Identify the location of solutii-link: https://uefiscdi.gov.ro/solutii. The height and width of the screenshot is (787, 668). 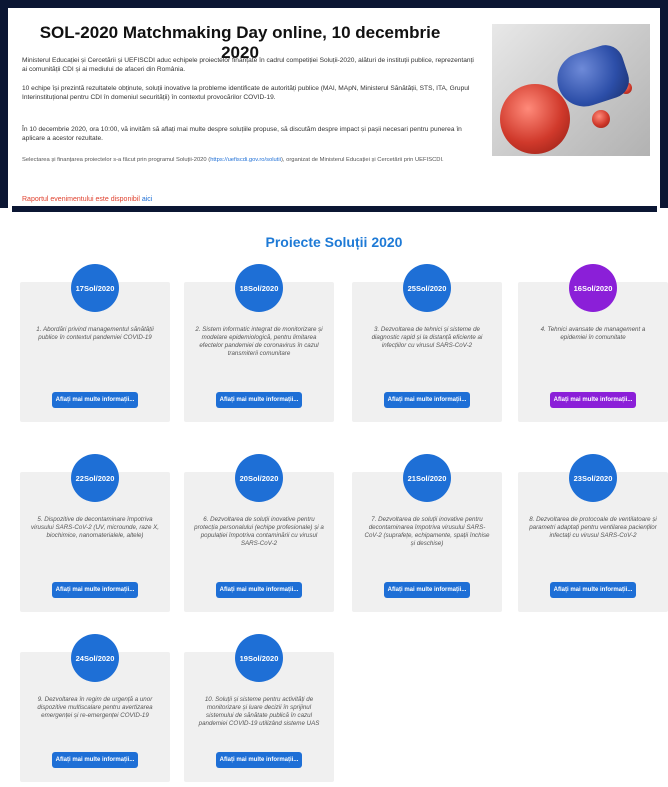
(245, 160).